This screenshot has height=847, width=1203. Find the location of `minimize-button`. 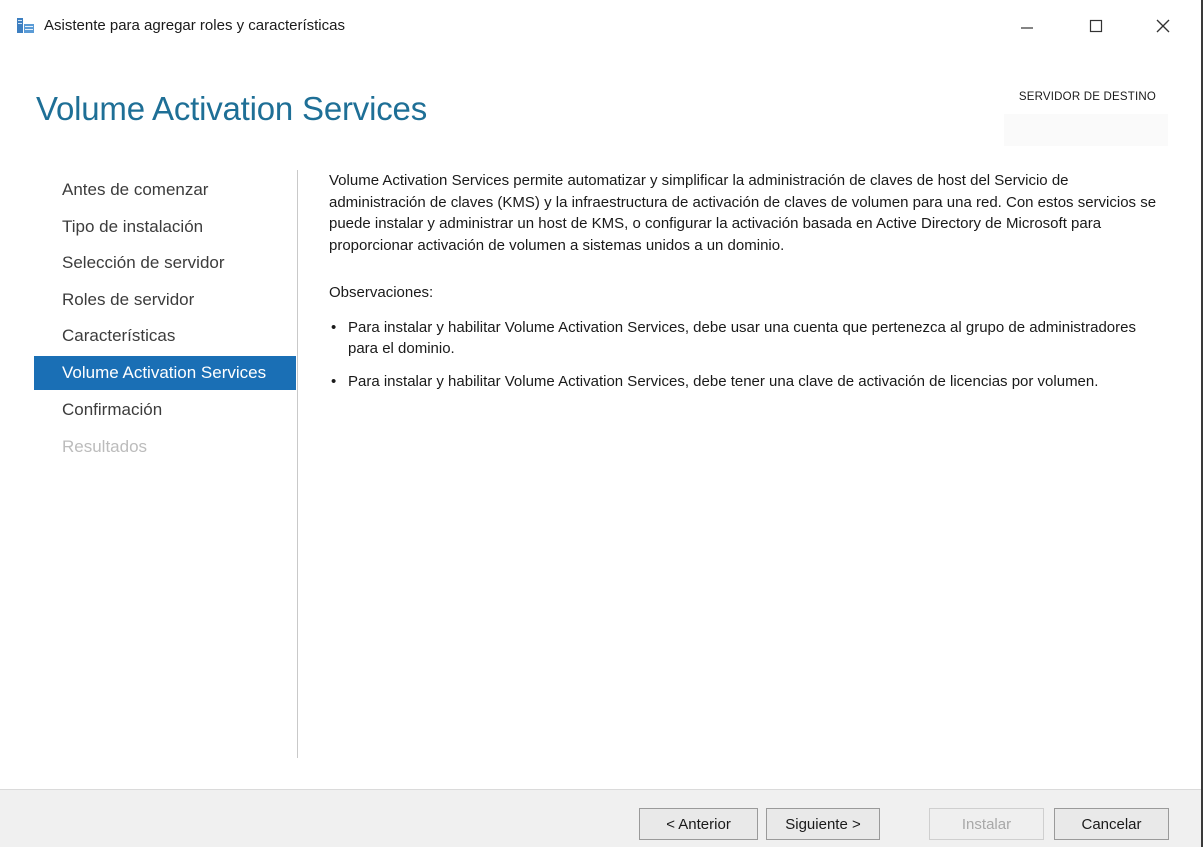

minimize-button is located at coordinates (1027, 26).